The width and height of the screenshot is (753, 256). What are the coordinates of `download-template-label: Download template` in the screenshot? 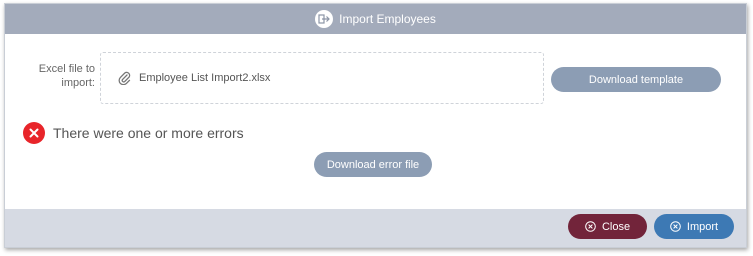 It's located at (636, 79).